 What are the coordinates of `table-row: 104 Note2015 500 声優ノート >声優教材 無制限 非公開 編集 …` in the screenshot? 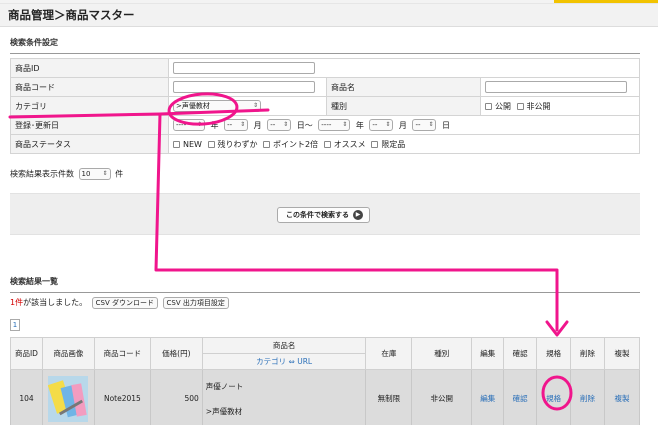 It's located at (325, 397).